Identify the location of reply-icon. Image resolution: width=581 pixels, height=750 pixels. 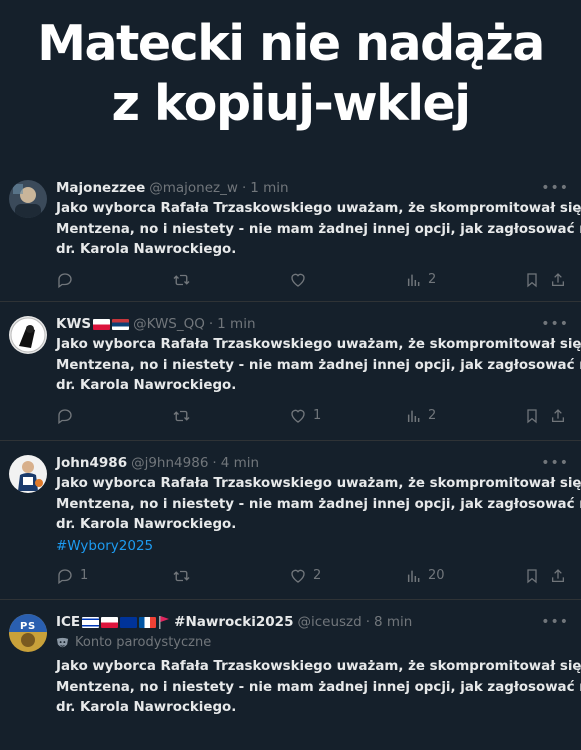
(65, 280).